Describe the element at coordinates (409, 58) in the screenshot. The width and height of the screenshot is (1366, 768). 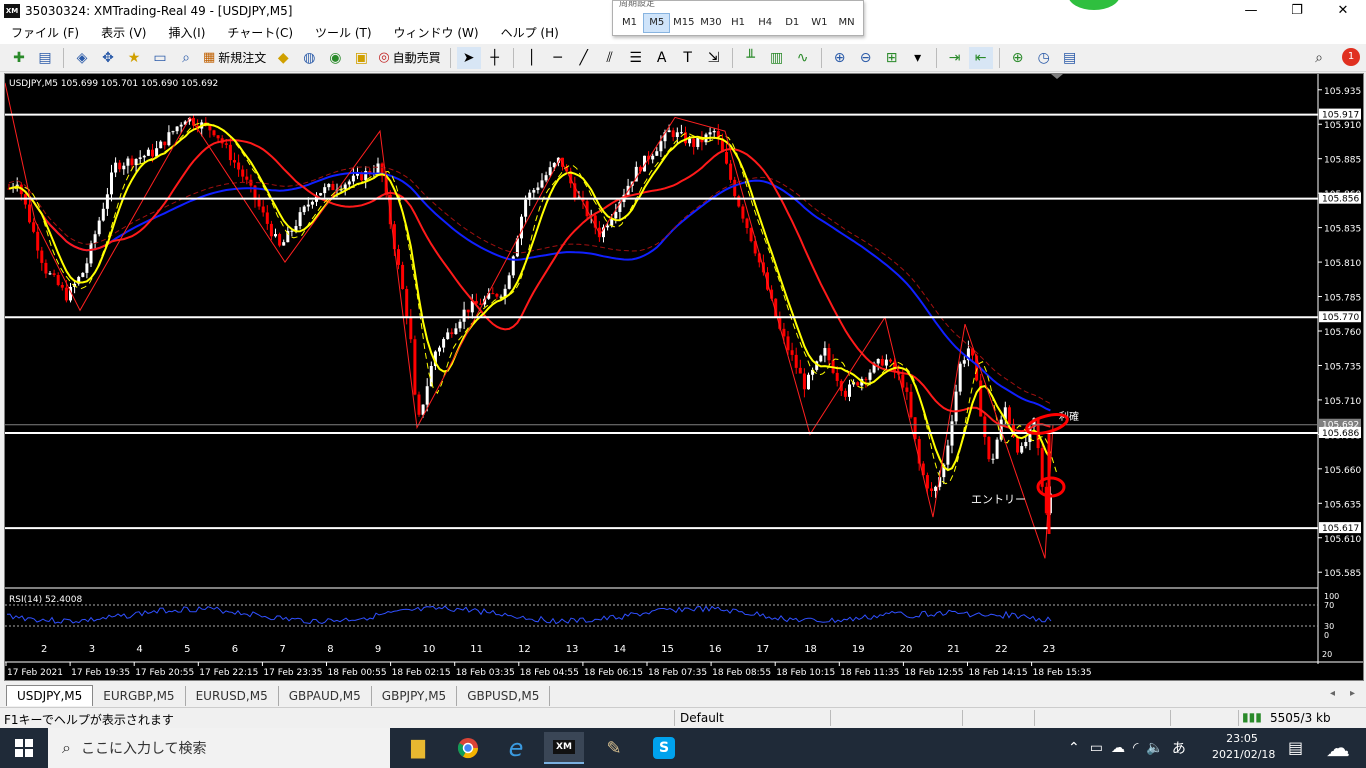
I see `auto-trading-button: ◎ 自動売買` at that location.